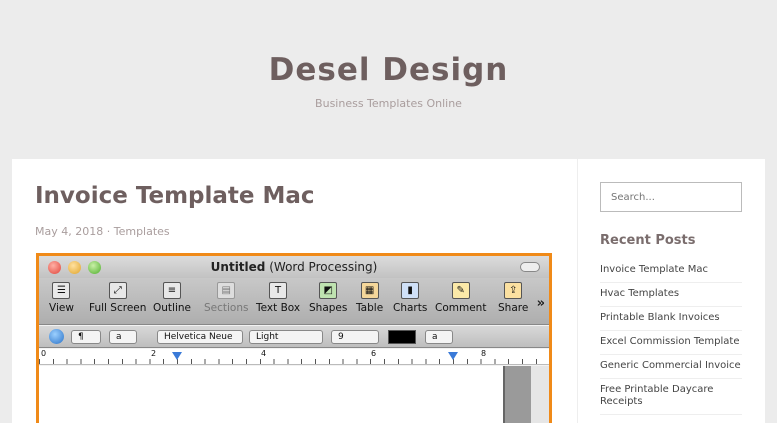 The width and height of the screenshot is (777, 423). Describe the element at coordinates (513, 308) in the screenshot. I see `toolbar-label: Share` at that location.